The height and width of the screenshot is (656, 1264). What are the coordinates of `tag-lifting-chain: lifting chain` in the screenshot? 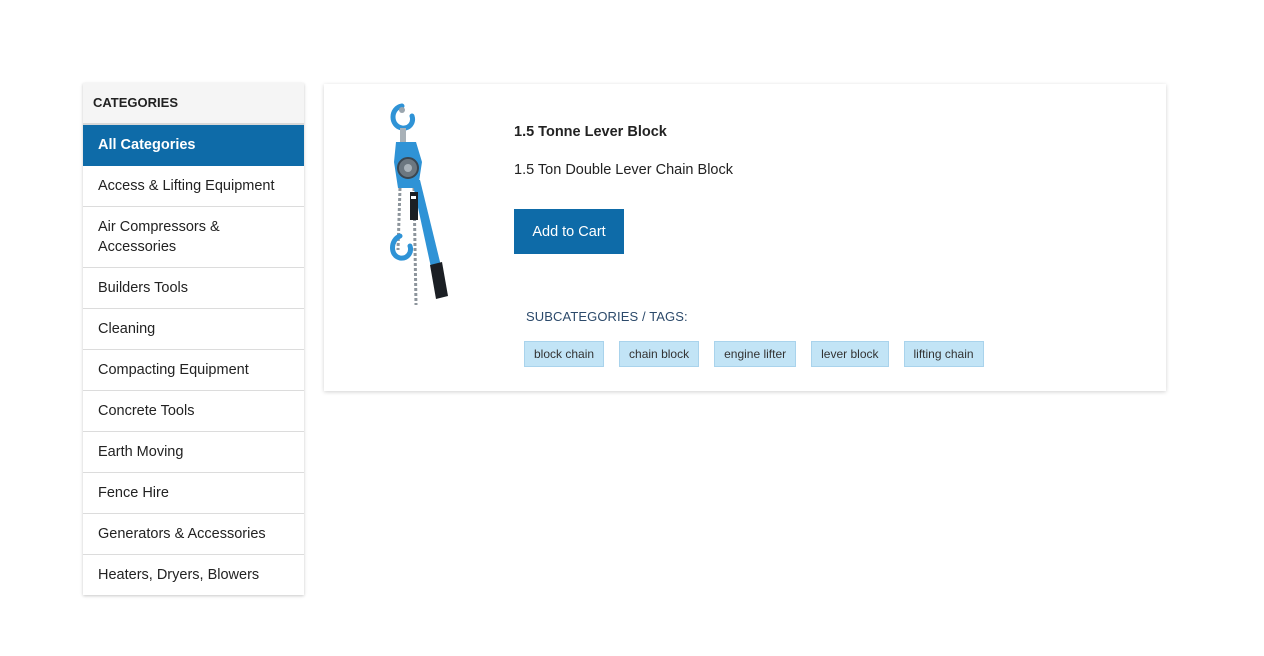 It's located at (943, 354).